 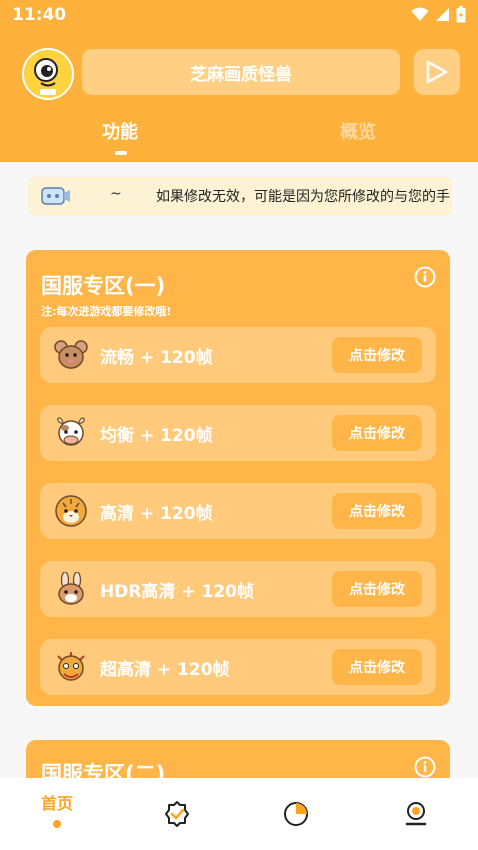 I want to click on mode-label: HDR高清 + 120帧, so click(x=177, y=592).